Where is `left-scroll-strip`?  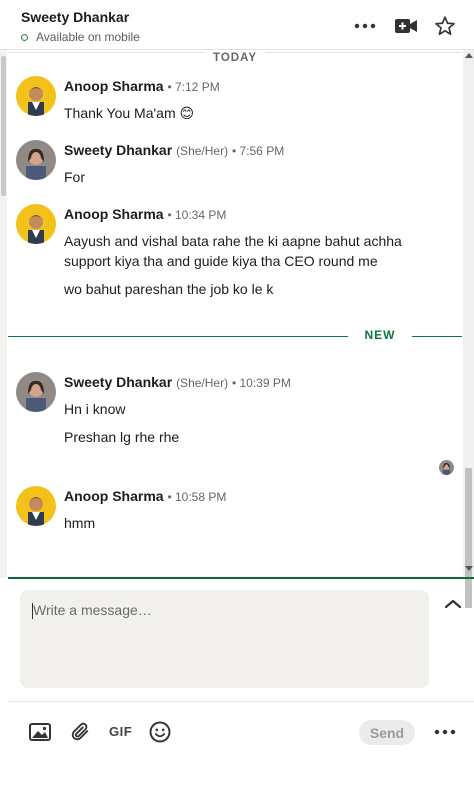 left-scroll-strip is located at coordinates (3, 314).